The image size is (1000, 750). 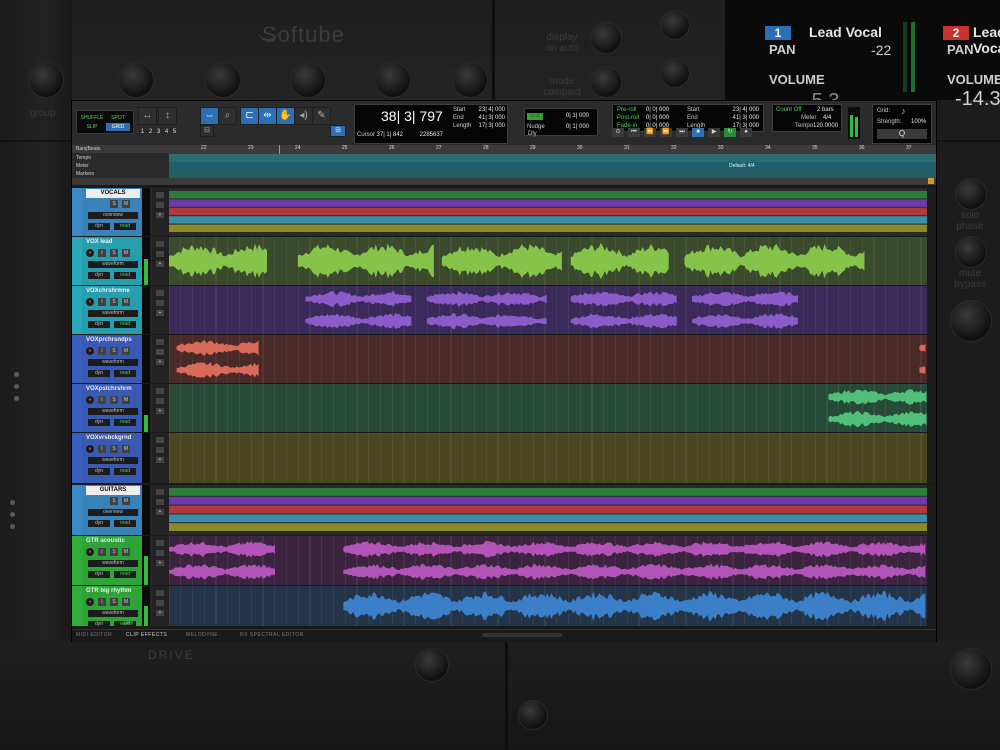 I want to click on track-name: VOX lead, so click(x=113, y=242).